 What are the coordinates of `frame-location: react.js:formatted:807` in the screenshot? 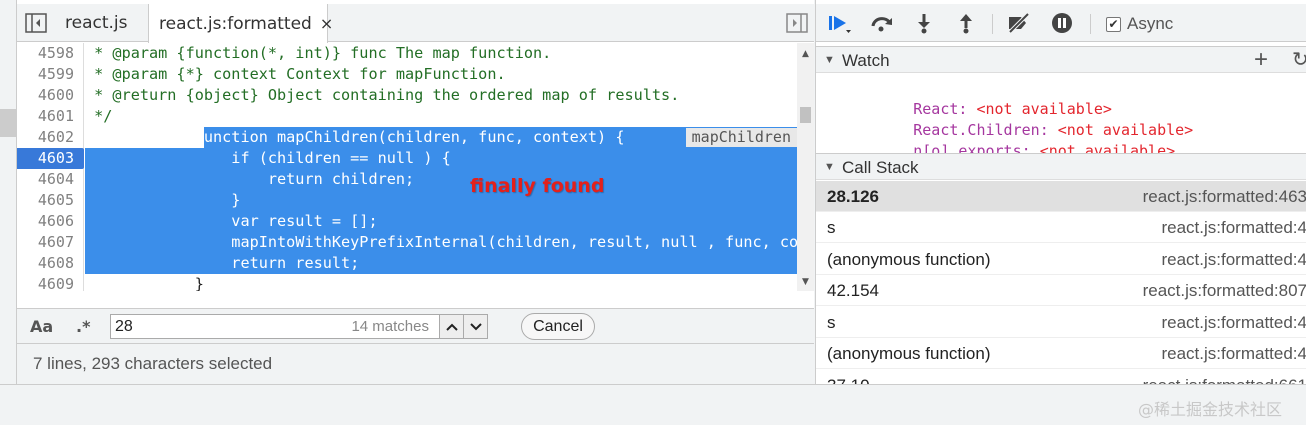 It's located at (1224, 290).